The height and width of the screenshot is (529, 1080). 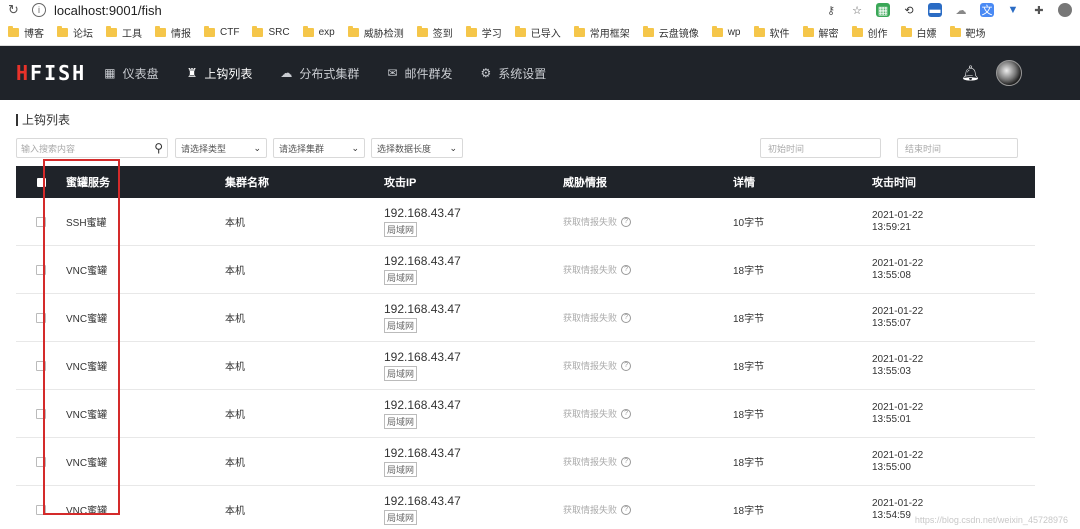 I want to click on site-info-icon: i, so click(x=39, y=10).